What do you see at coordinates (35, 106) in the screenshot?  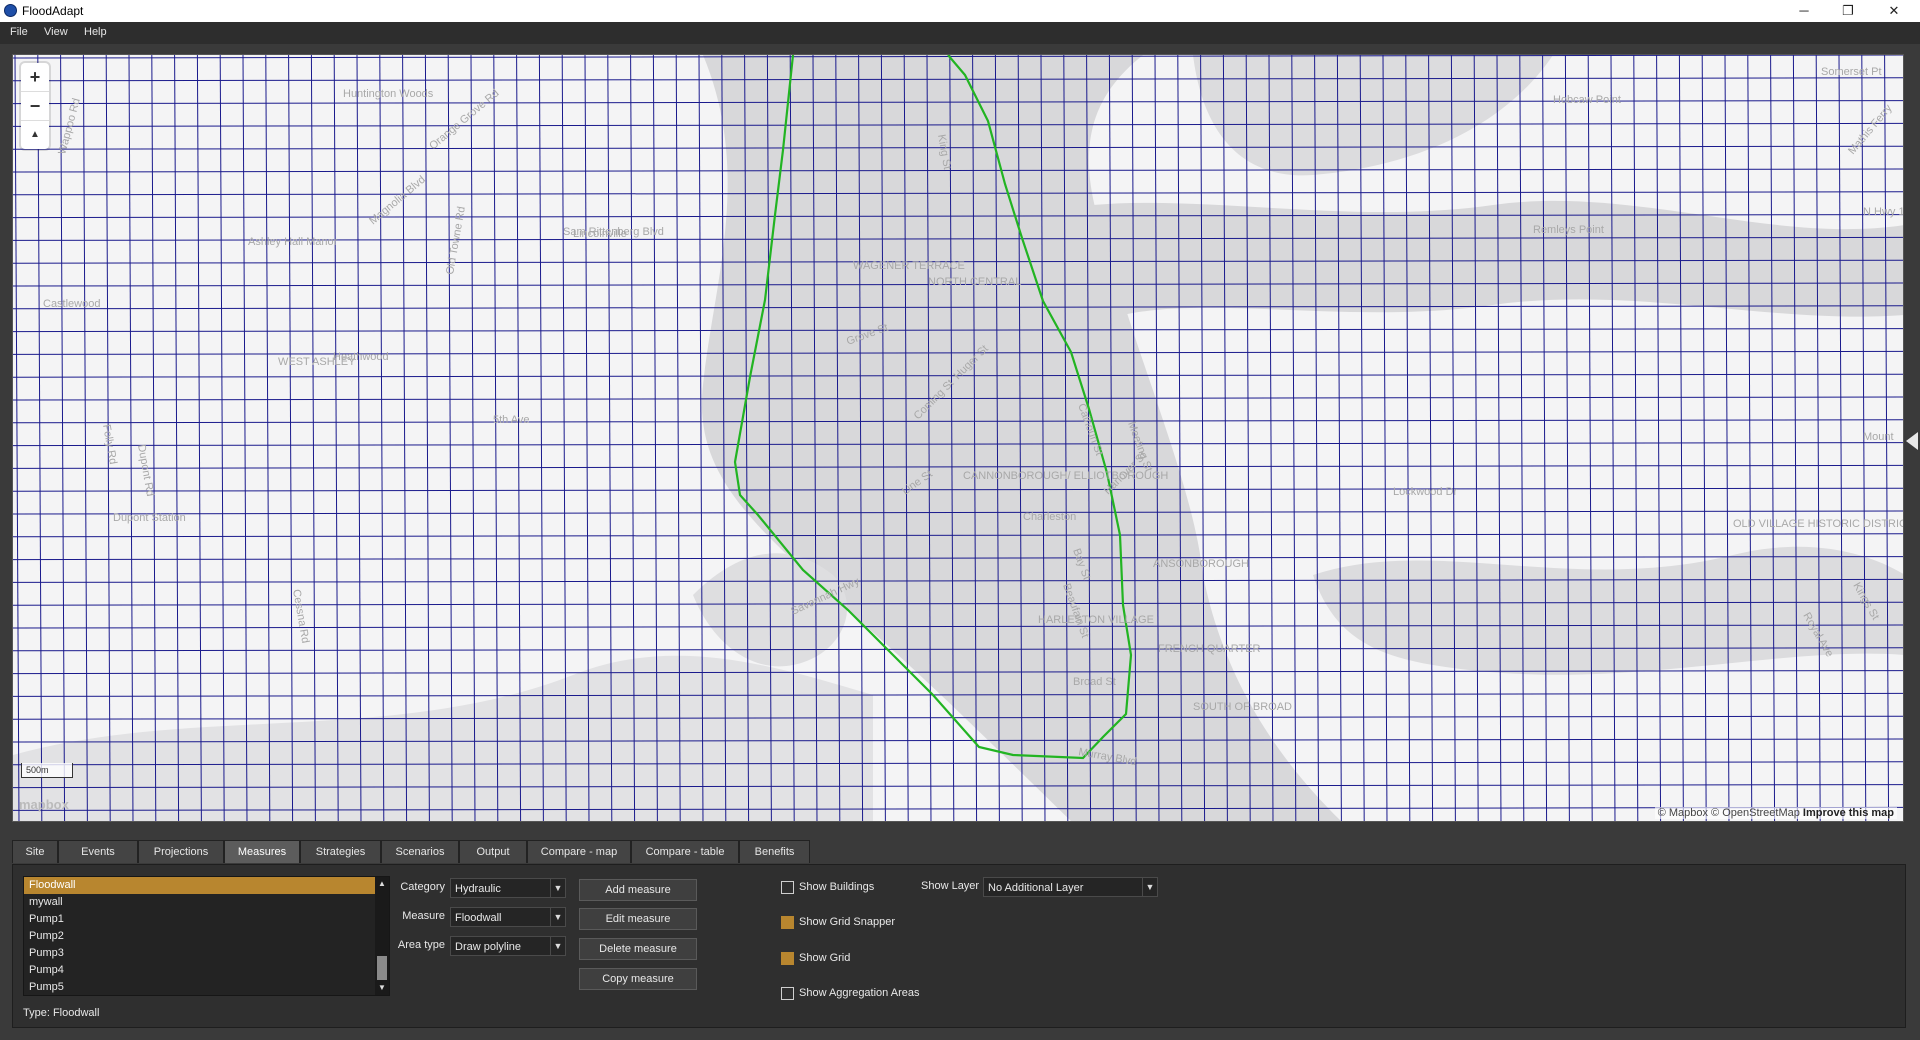 I see `zoom-out-icon: −` at bounding box center [35, 106].